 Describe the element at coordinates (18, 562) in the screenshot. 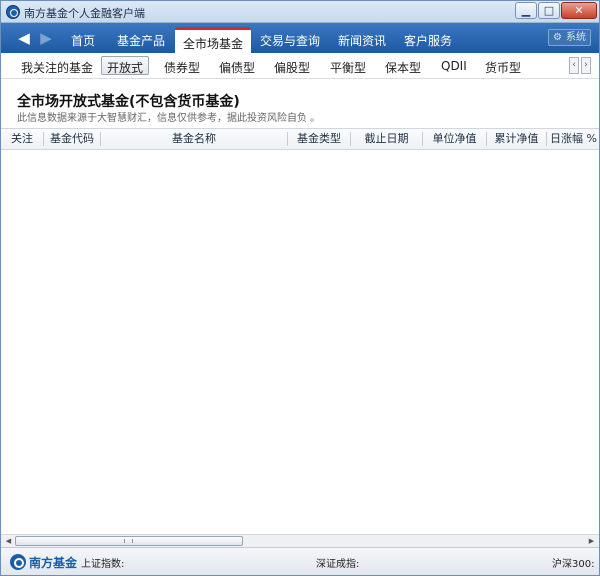

I see `brand-logo-icon` at that location.